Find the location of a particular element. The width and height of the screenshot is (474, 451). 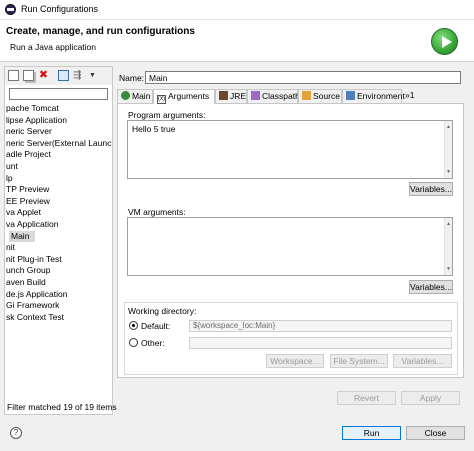

tree-item: nit Plug-in Test is located at coordinates (58, 259).